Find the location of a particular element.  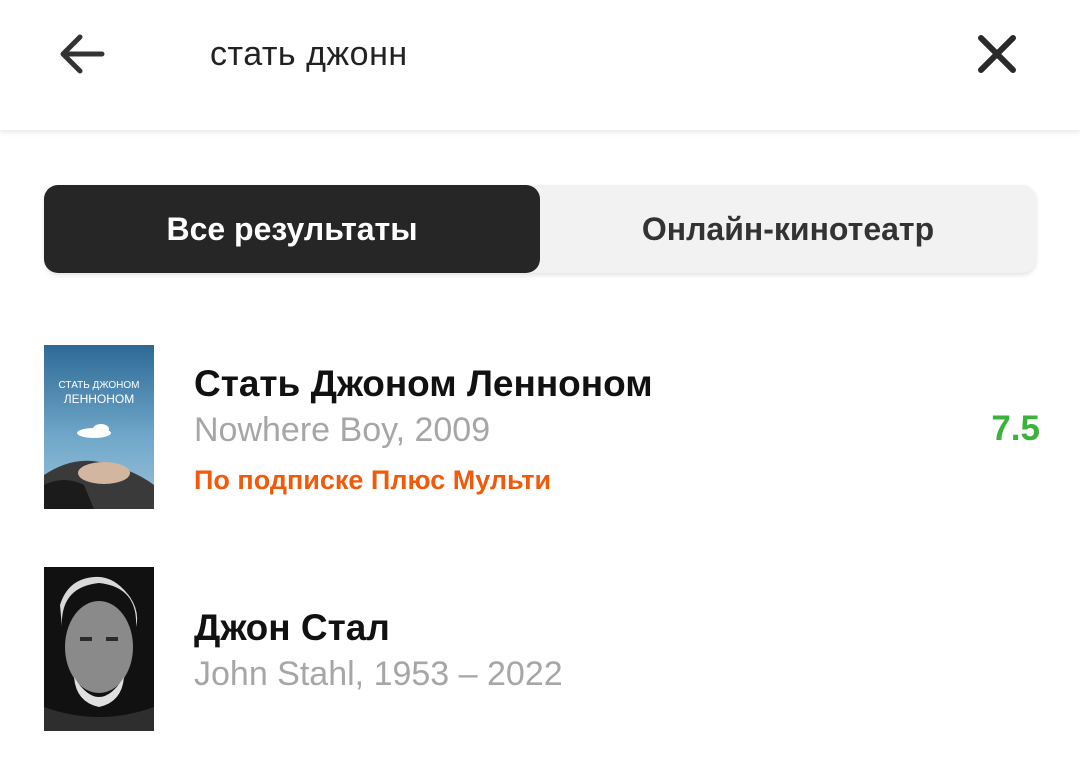

tab-online-cinema: Онлайн-кинотеатр is located at coordinates (788, 229).